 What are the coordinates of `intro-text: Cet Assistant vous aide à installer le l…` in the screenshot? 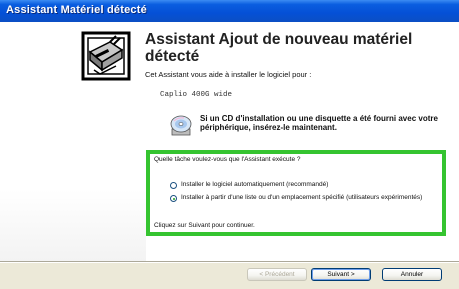 It's located at (228, 74).